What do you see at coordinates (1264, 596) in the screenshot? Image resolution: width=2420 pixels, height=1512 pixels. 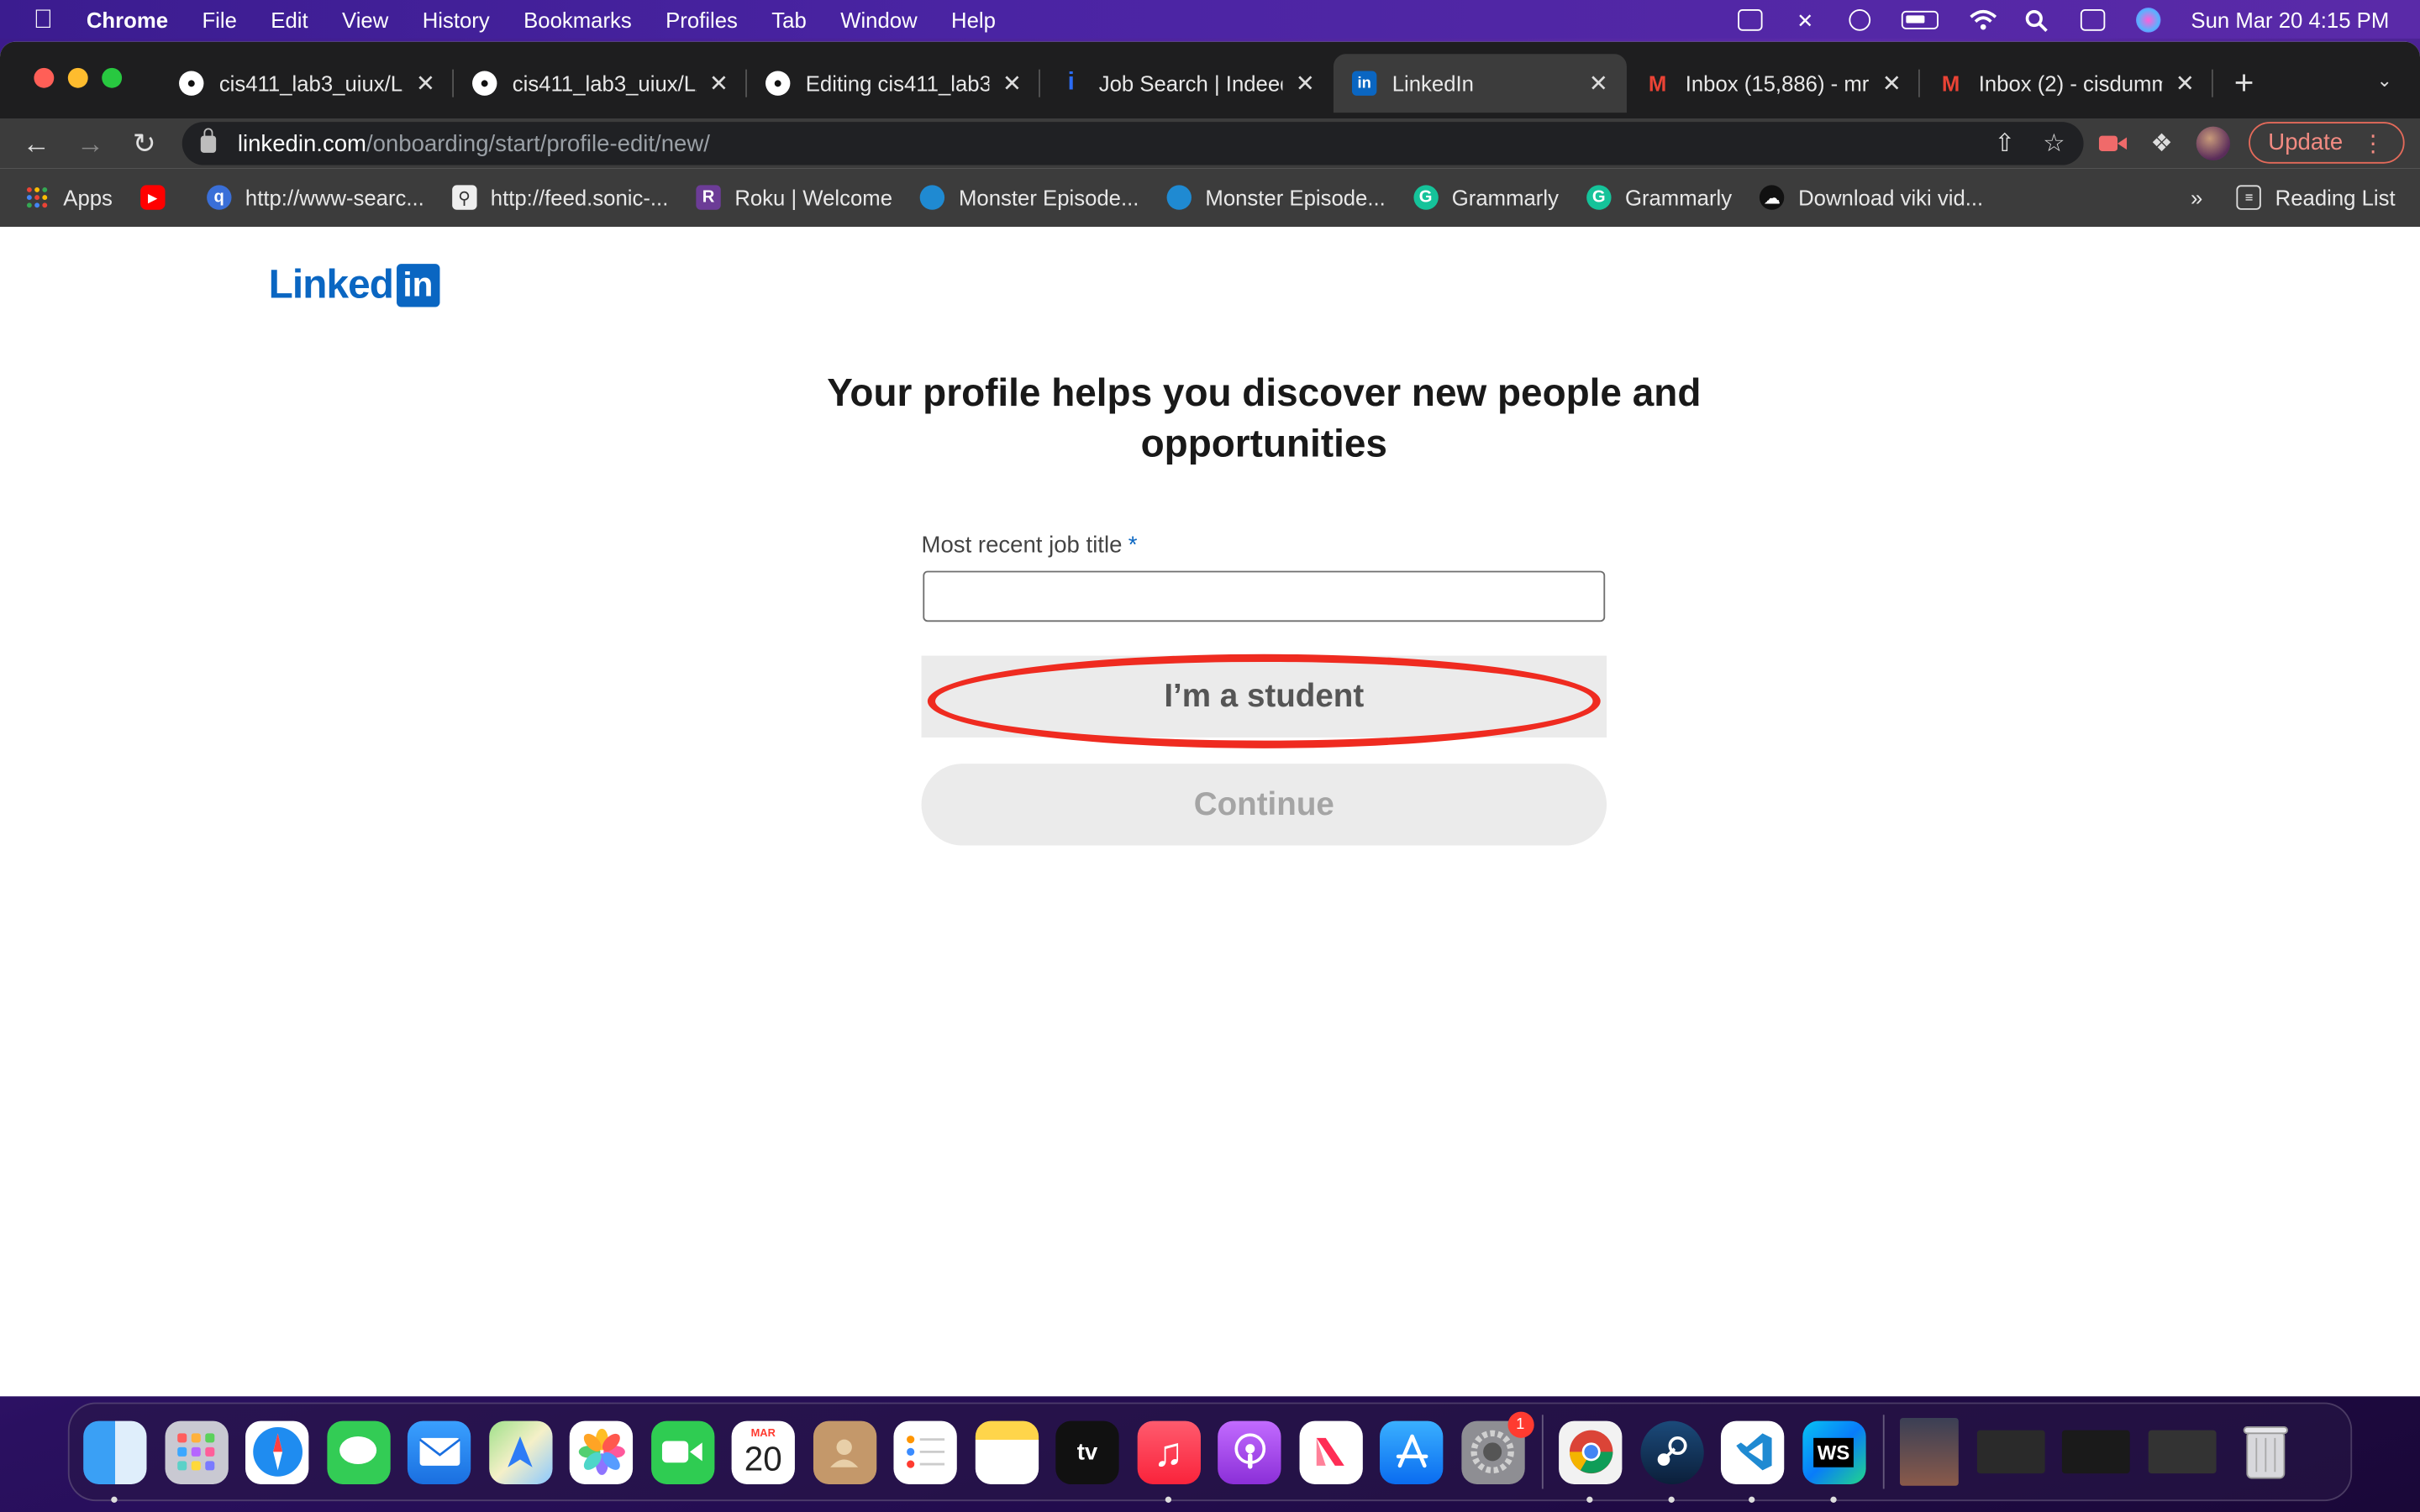 I see `job-title-input` at bounding box center [1264, 596].